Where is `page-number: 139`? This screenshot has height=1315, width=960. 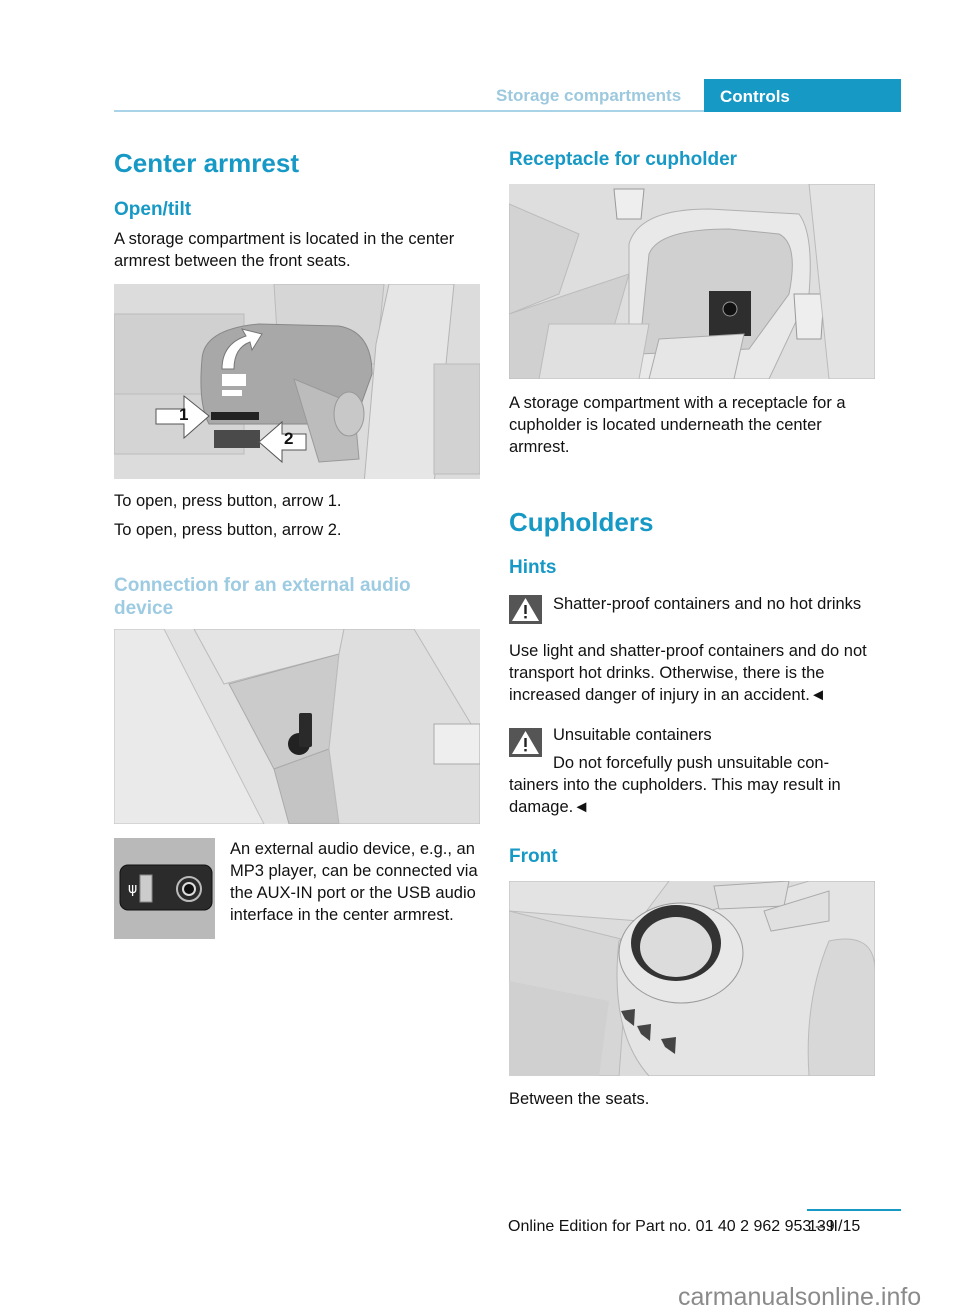 page-number: 139 is located at coordinates (821, 1226).